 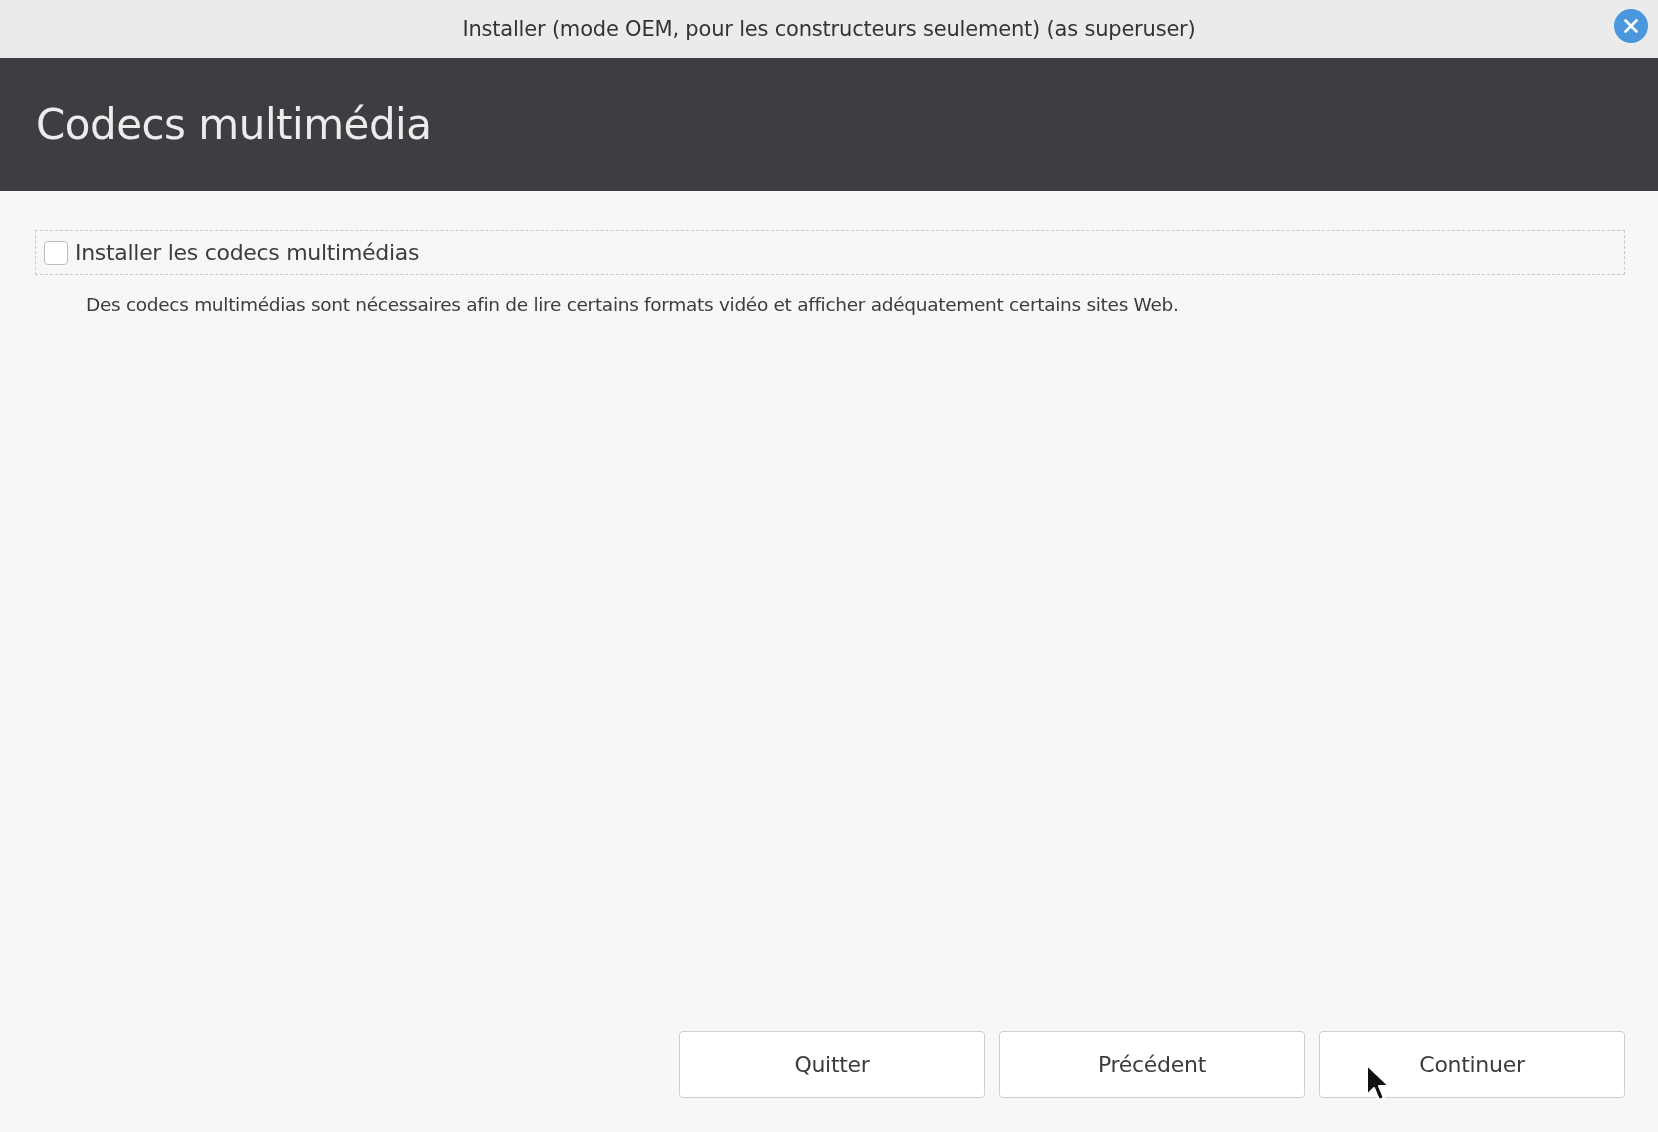 What do you see at coordinates (234, 124) in the screenshot?
I see `page-title: Codecs multimédia` at bounding box center [234, 124].